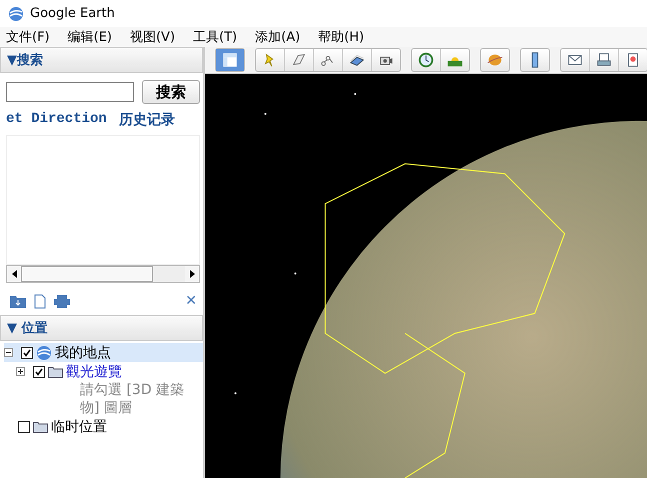 The width and height of the screenshot is (647, 478). I want to click on expand-icon, so click(20, 371).